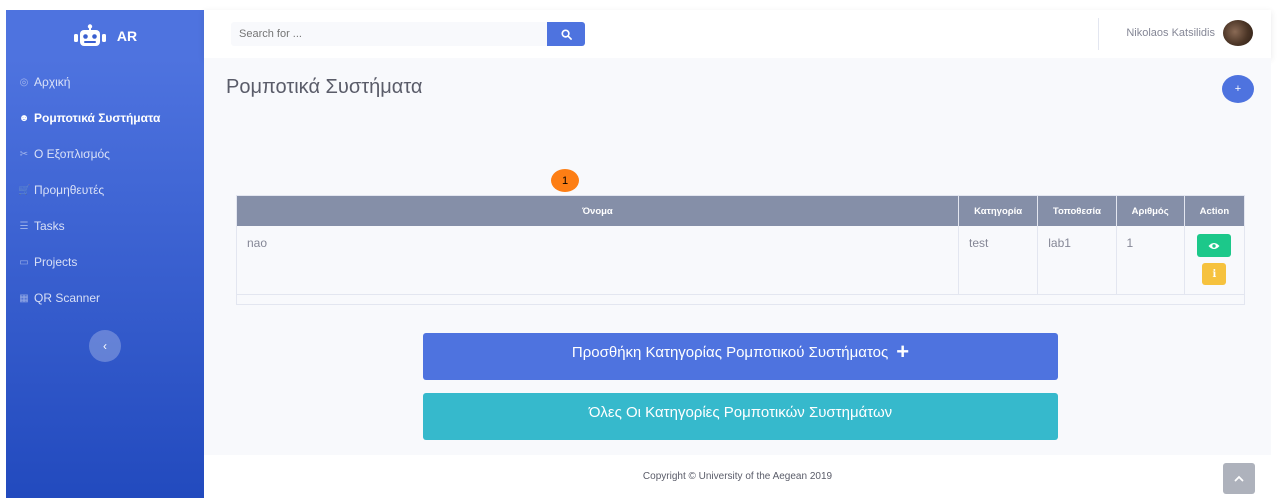 The width and height of the screenshot is (1279, 498). I want to click on column-header-name: Όνομα, so click(598, 211).